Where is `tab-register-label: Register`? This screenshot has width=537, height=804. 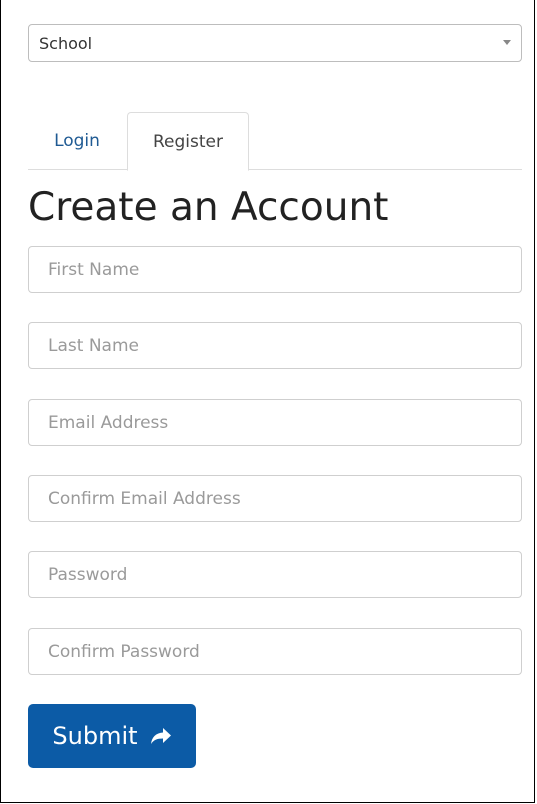 tab-register-label: Register is located at coordinates (188, 141).